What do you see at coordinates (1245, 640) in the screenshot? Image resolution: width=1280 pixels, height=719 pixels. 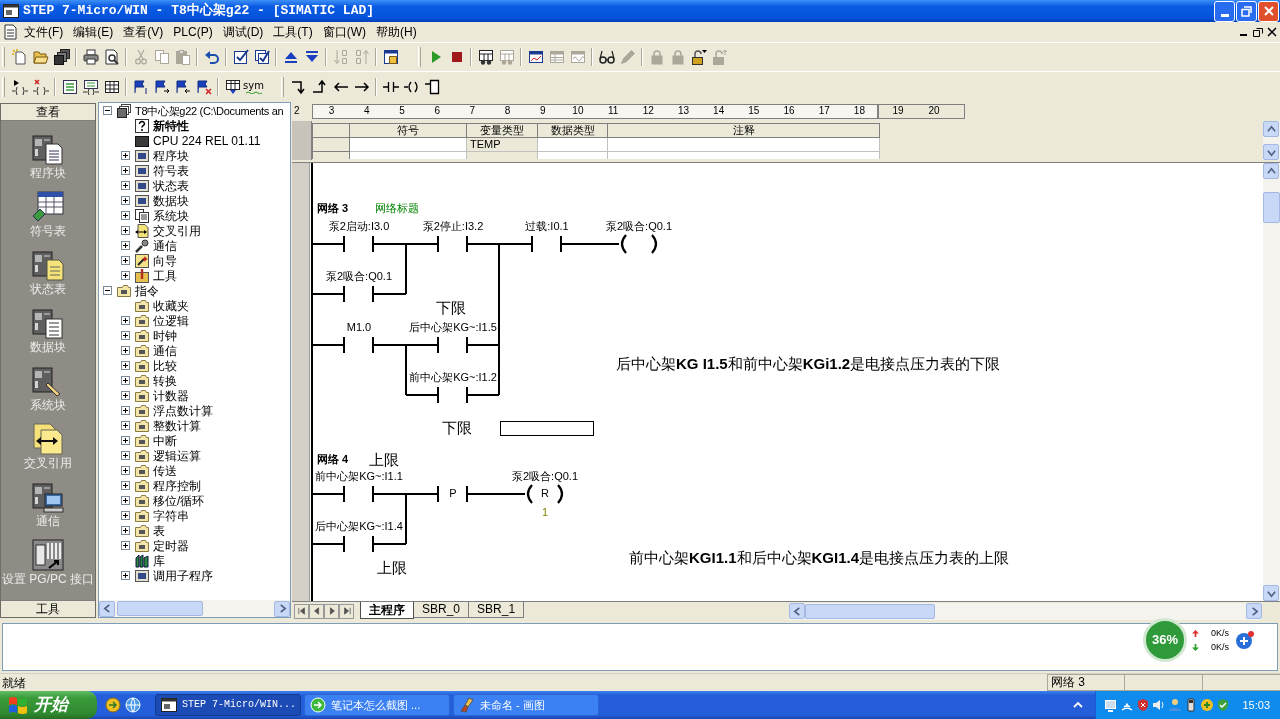 I see `plus-circle-icon` at bounding box center [1245, 640].